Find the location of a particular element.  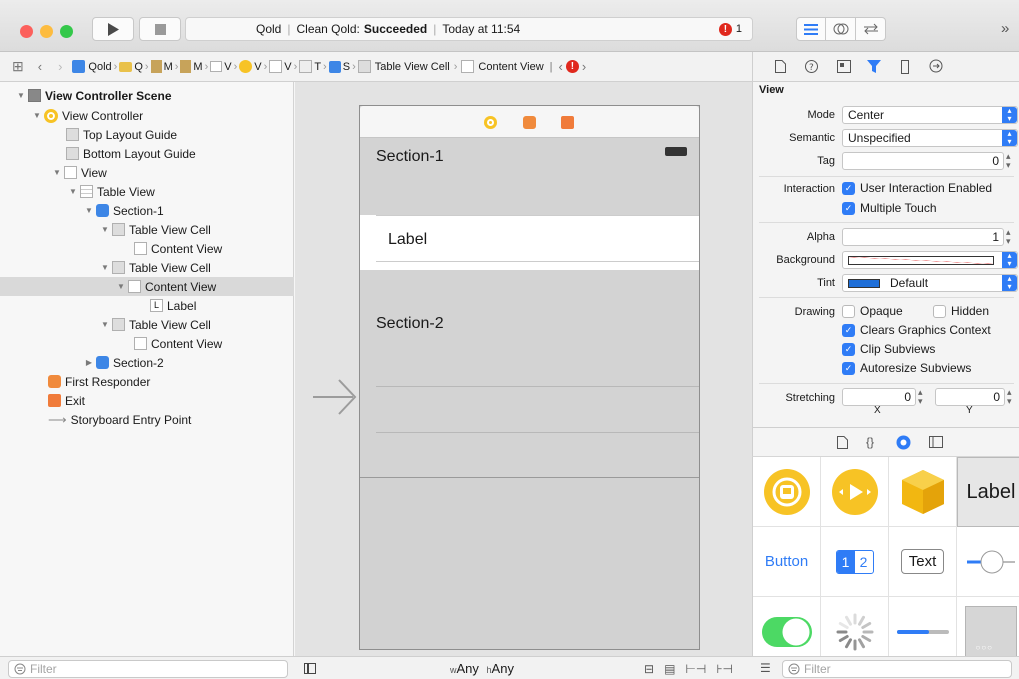

standard-editor-button is located at coordinates (811, 29).